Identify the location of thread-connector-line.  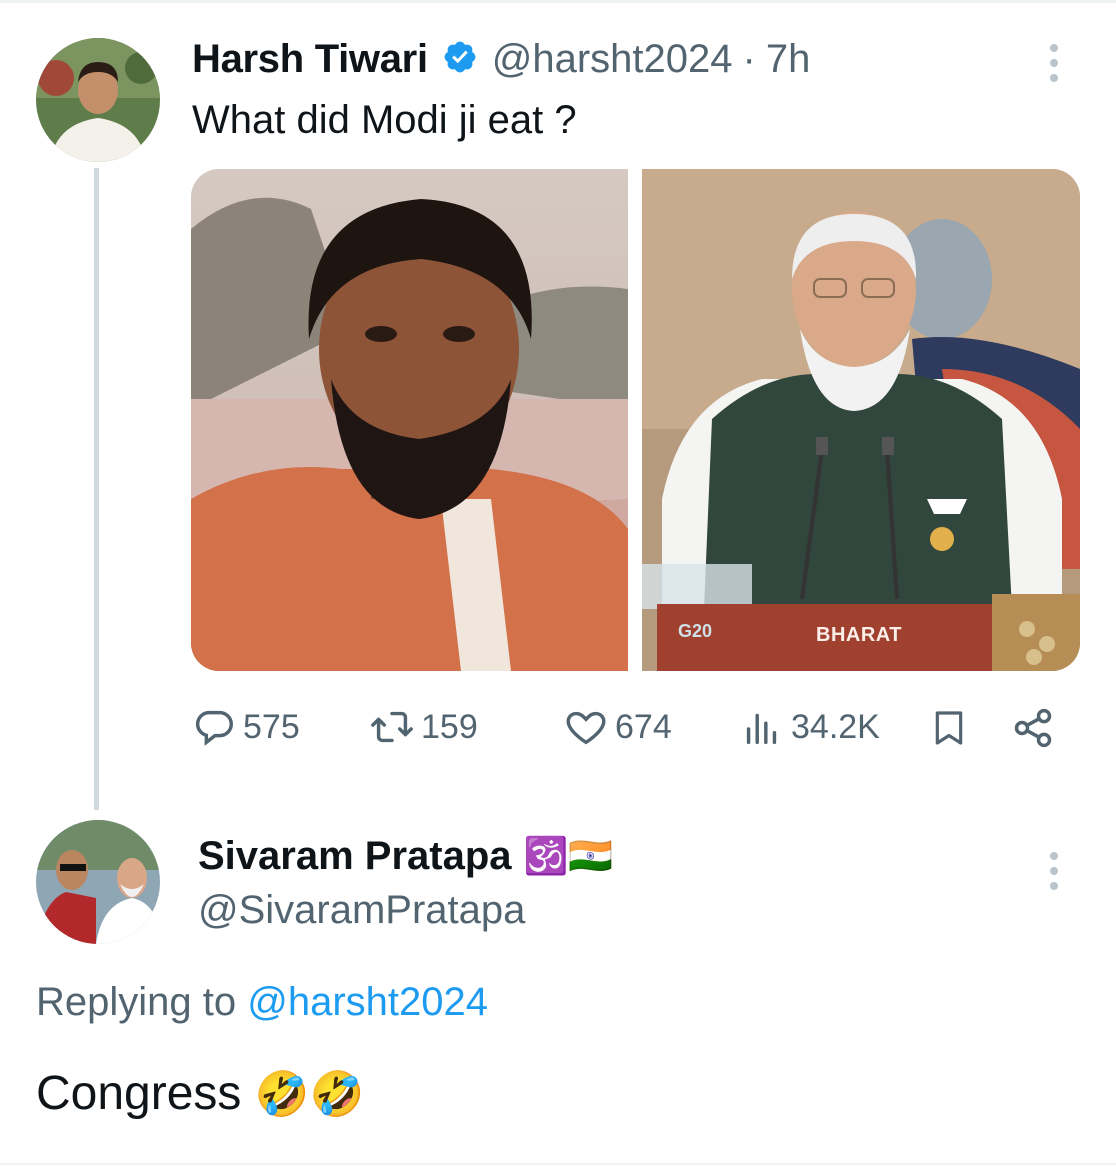
(96, 489).